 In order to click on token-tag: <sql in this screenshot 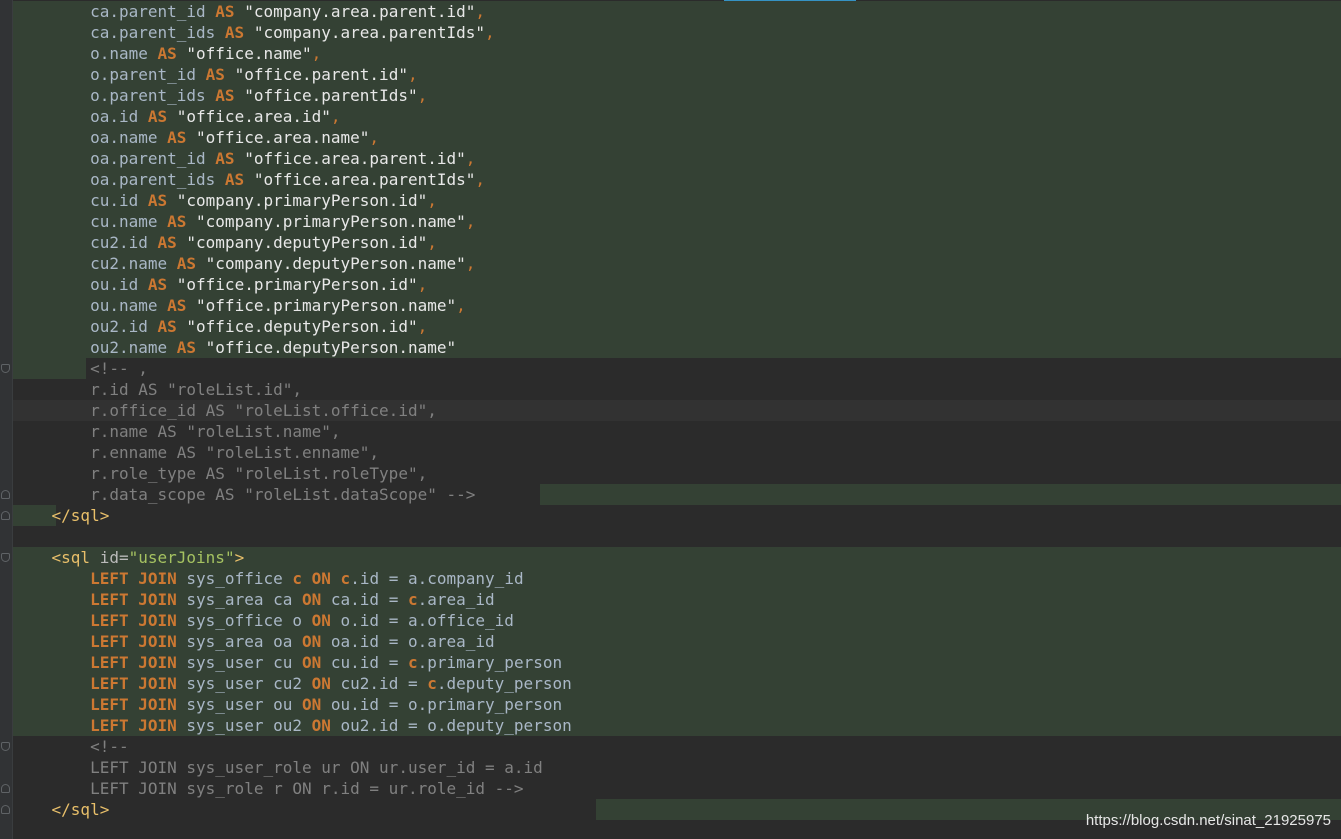, I will do `click(75, 557)`.